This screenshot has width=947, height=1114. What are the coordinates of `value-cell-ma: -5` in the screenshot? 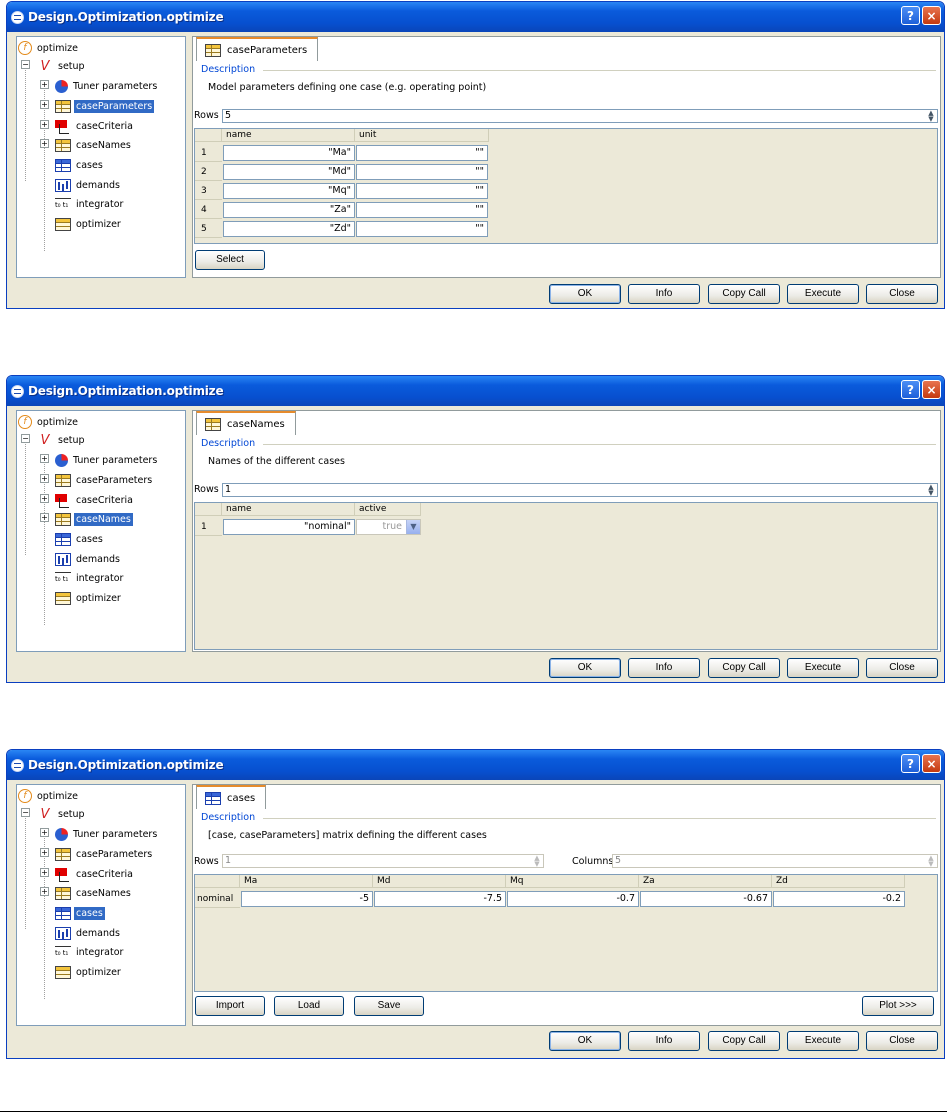 It's located at (307, 899).